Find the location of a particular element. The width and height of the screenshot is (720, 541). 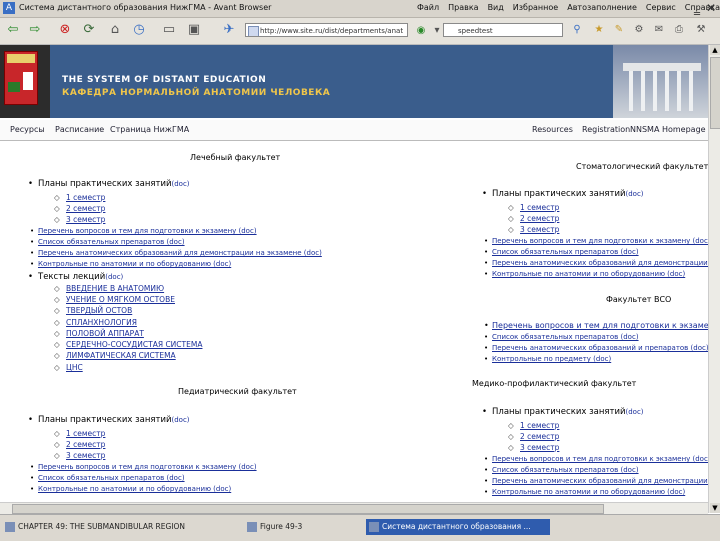

vertical-scrollbar: ▲ ▼ is located at coordinates (714, 279).